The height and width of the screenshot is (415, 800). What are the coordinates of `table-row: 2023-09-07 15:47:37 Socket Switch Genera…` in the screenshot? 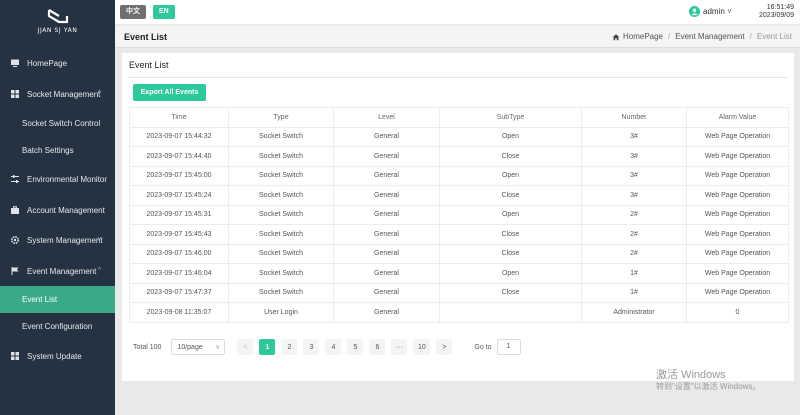 It's located at (459, 292).